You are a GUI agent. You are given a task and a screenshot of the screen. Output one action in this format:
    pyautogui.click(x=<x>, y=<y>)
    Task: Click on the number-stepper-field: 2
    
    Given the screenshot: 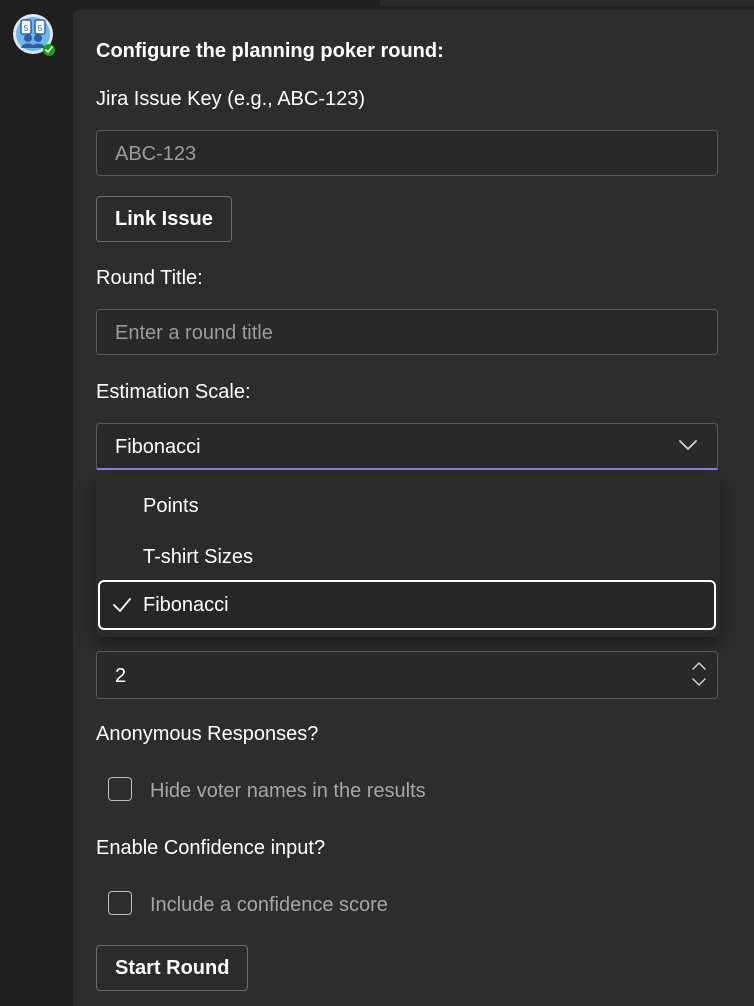 What is the action you would take?
    pyautogui.click(x=407, y=675)
    